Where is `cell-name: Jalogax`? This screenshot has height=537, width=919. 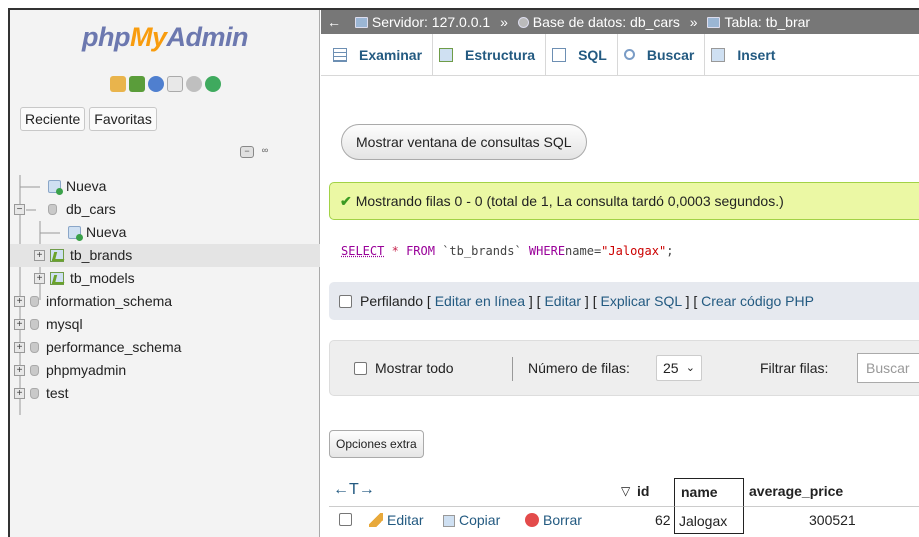 cell-name: Jalogax is located at coordinates (709, 520).